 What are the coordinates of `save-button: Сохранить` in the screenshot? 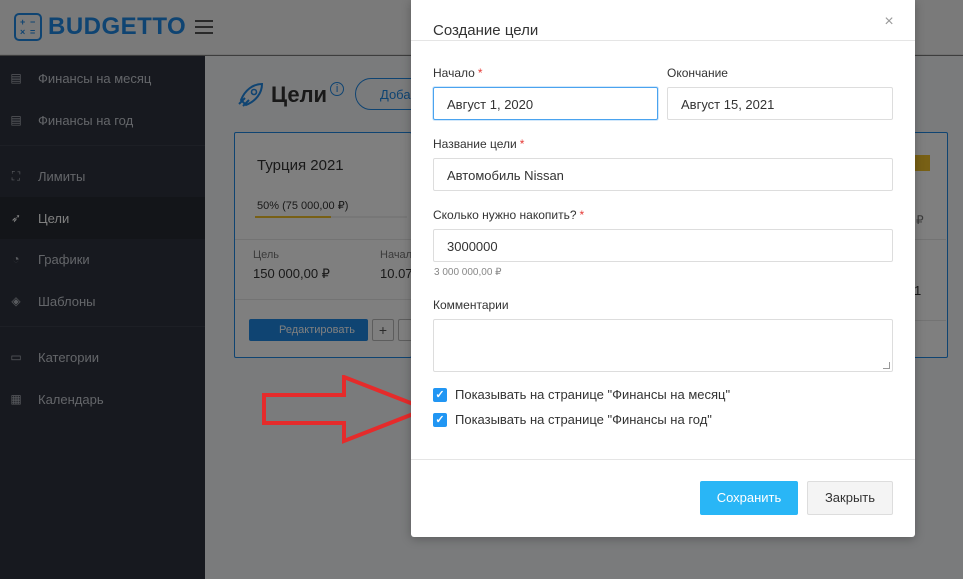 It's located at (749, 498).